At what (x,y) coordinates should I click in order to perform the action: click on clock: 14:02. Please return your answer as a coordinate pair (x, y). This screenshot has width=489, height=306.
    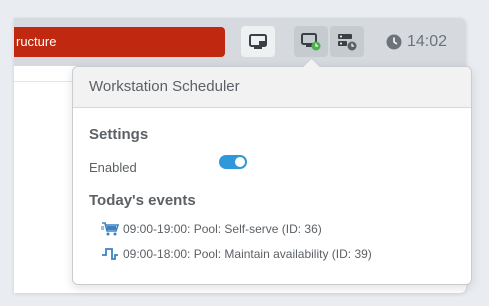
    Looking at the image, I should click on (416, 41).